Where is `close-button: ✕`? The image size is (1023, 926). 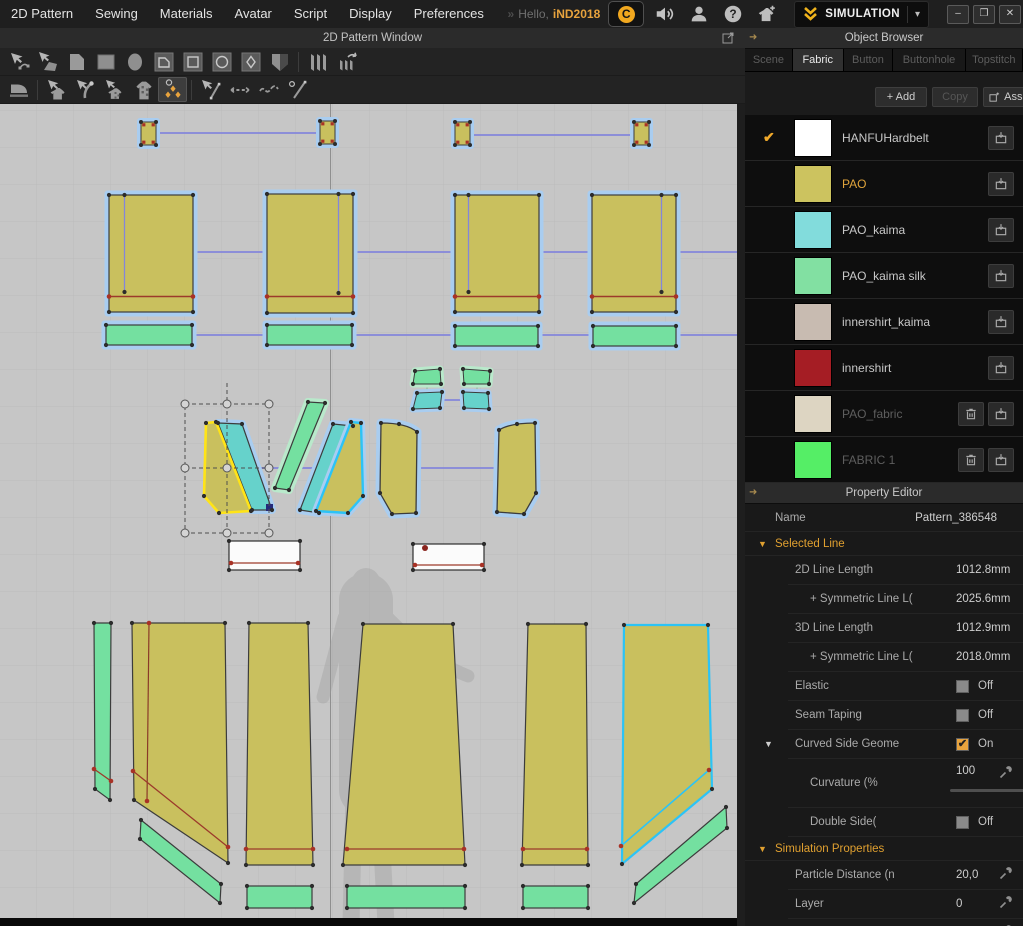
close-button: ✕ is located at coordinates (1010, 14).